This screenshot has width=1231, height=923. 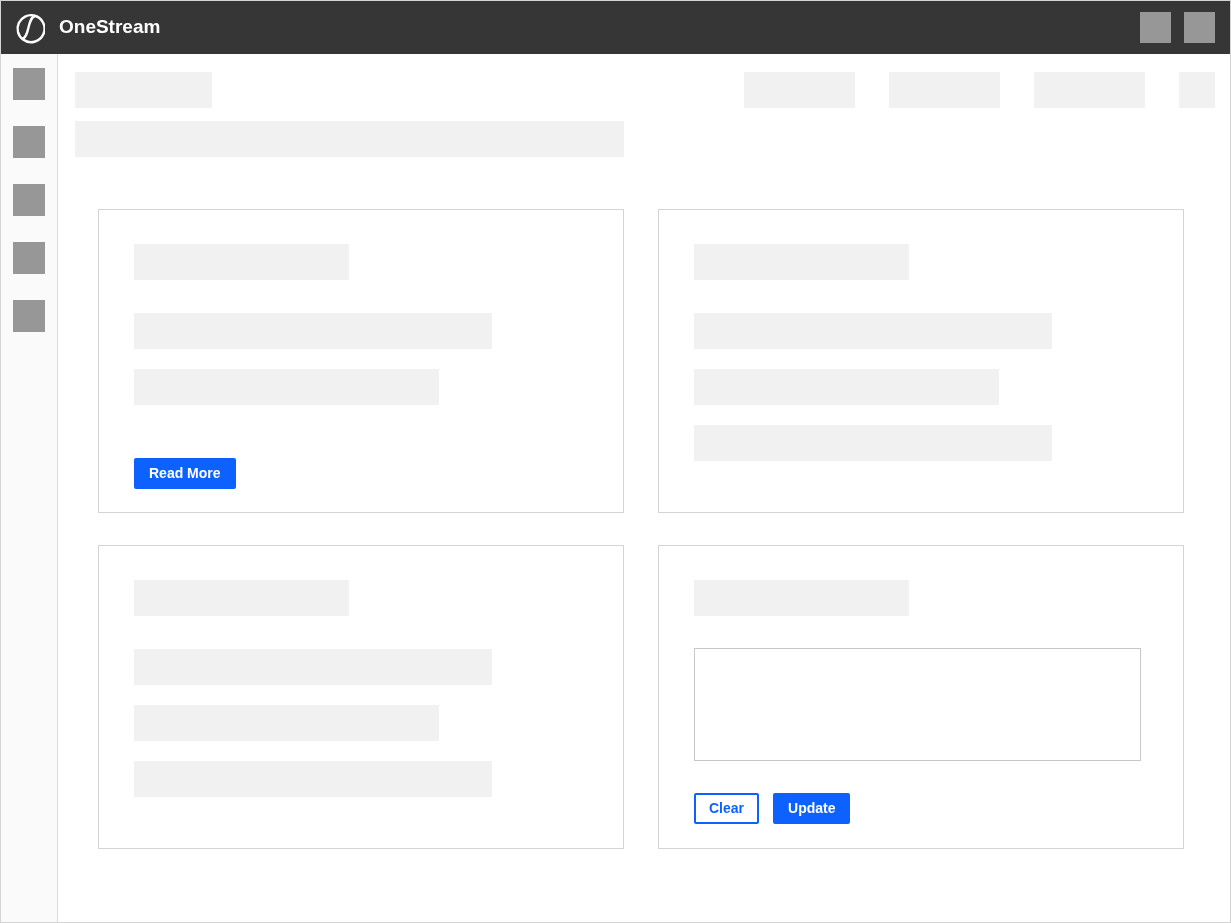 I want to click on clear-button: Clear, so click(x=727, y=808).